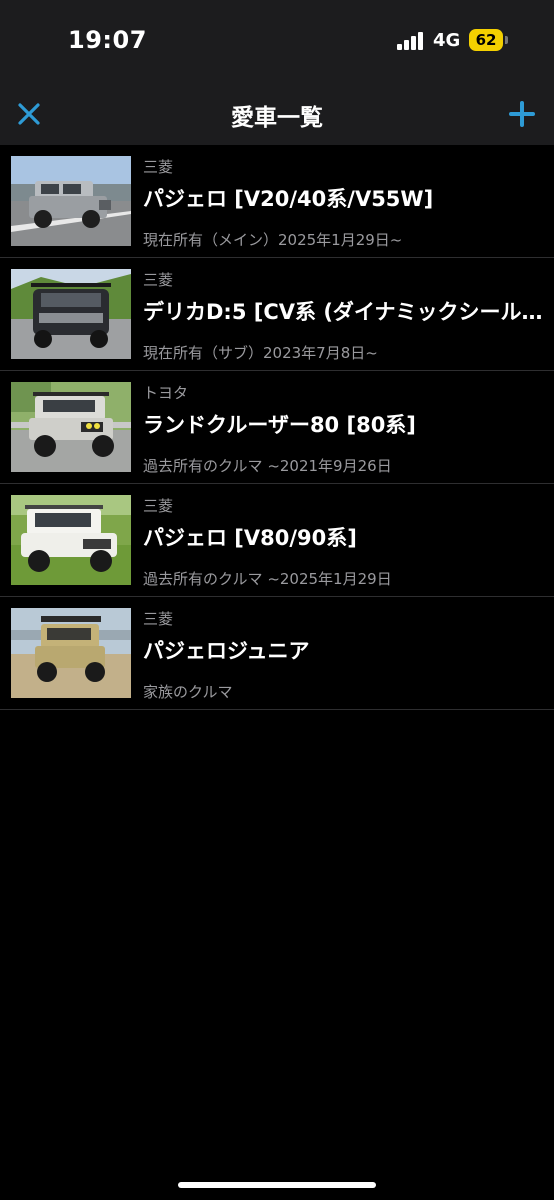 Image resolution: width=554 pixels, height=1200 pixels. What do you see at coordinates (288, 199) in the screenshot?
I see `car-model: パジェロ [V20/40系/V55W]` at bounding box center [288, 199].